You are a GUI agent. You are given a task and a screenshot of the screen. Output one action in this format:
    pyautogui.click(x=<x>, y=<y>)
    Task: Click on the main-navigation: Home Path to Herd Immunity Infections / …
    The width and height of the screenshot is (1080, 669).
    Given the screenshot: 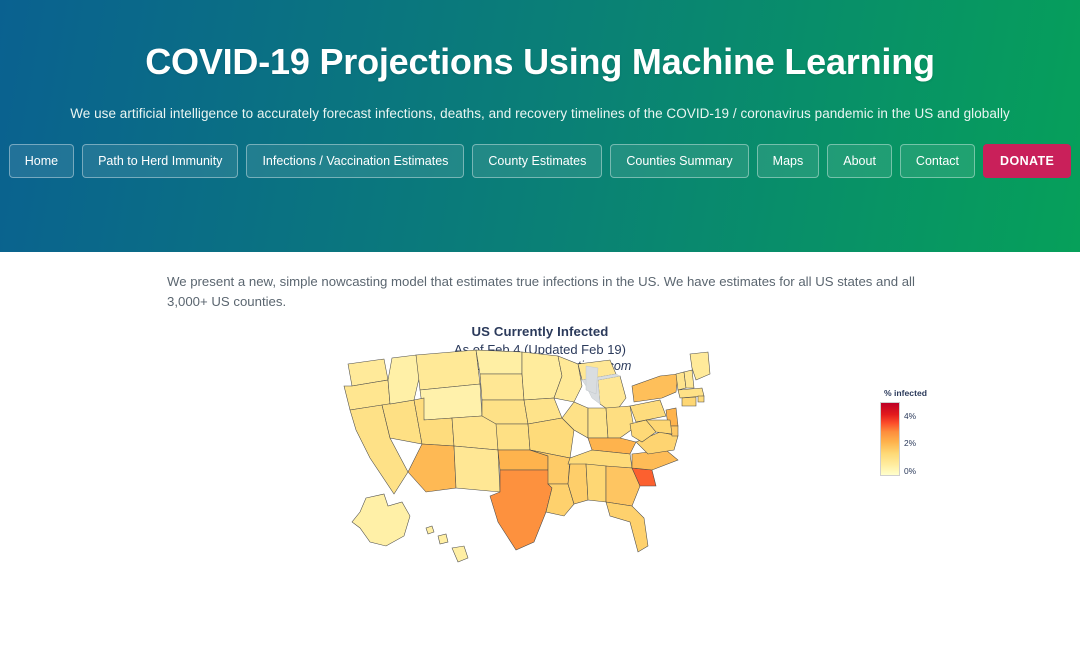 What is the action you would take?
    pyautogui.click(x=540, y=161)
    